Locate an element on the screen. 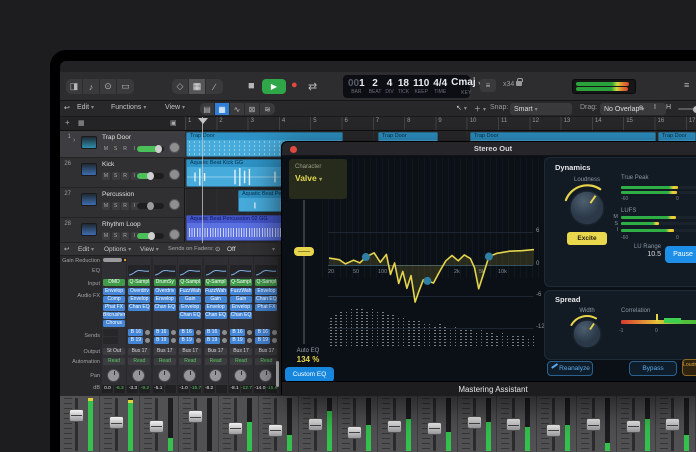 Image resolution: width=696 pixels, height=452 pixels. piano-roll-icon: ▦ is located at coordinates (222, 109).